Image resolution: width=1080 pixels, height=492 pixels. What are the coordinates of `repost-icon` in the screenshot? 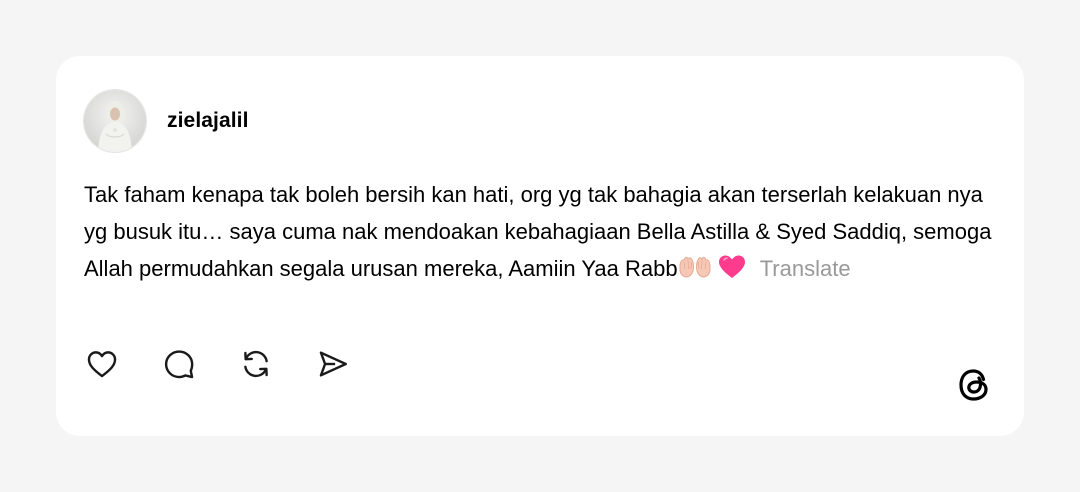 It's located at (256, 364).